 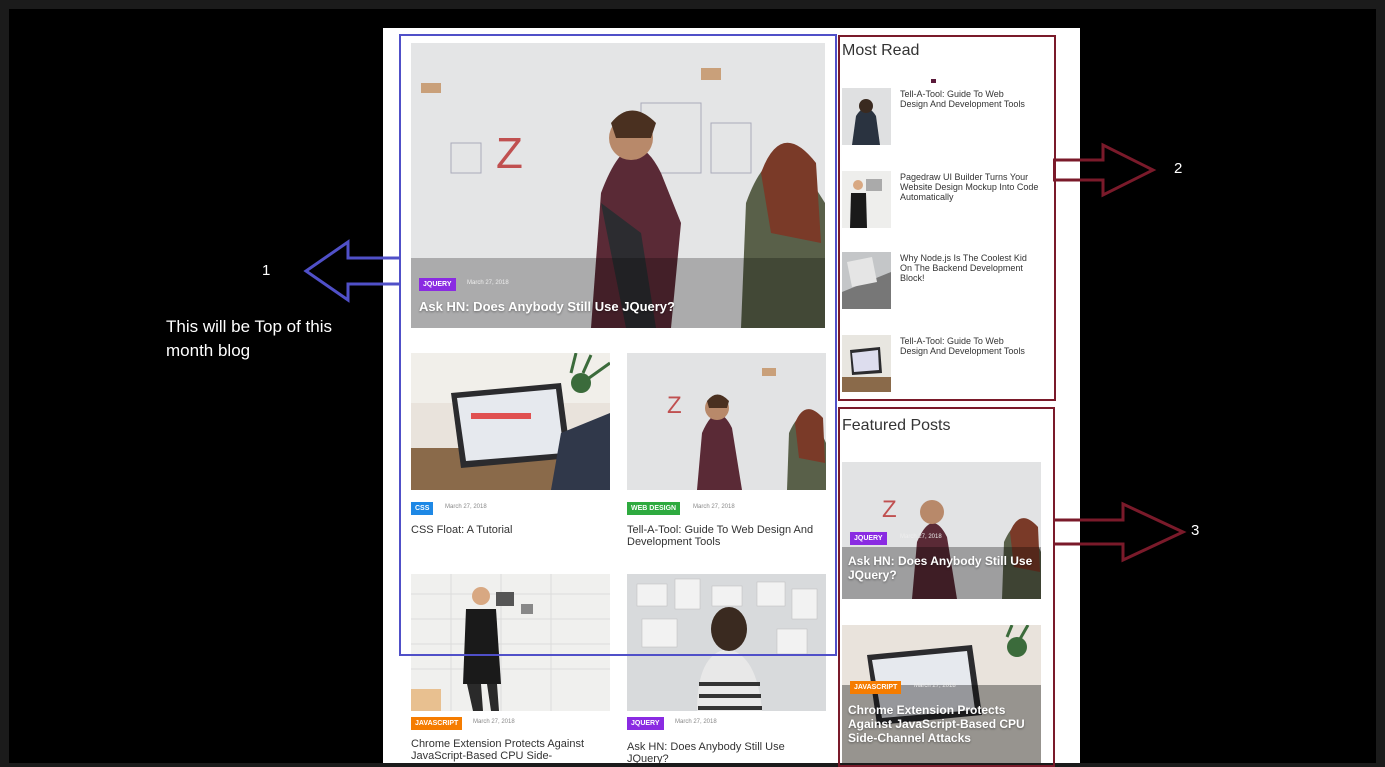 I want to click on annotation-note-1: This will be Top of this month blog, so click(x=249, y=338).